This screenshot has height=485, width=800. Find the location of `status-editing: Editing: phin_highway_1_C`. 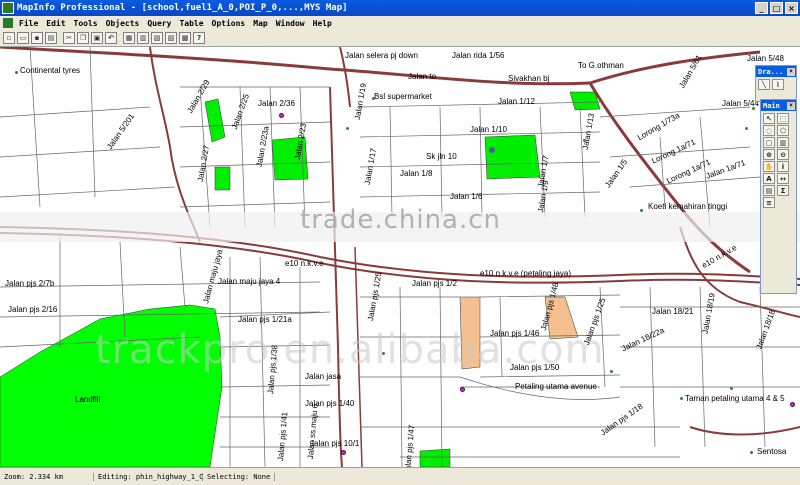

status-editing: Editing: phin_highway_1_C is located at coordinates (148, 476).